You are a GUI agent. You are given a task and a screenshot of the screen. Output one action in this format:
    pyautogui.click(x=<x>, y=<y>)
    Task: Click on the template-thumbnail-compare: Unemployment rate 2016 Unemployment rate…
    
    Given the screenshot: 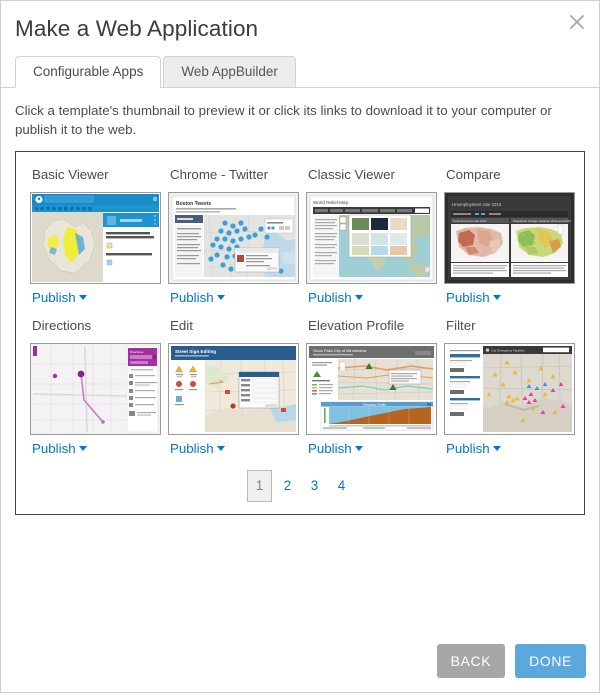 What is the action you would take?
    pyautogui.click(x=509, y=238)
    